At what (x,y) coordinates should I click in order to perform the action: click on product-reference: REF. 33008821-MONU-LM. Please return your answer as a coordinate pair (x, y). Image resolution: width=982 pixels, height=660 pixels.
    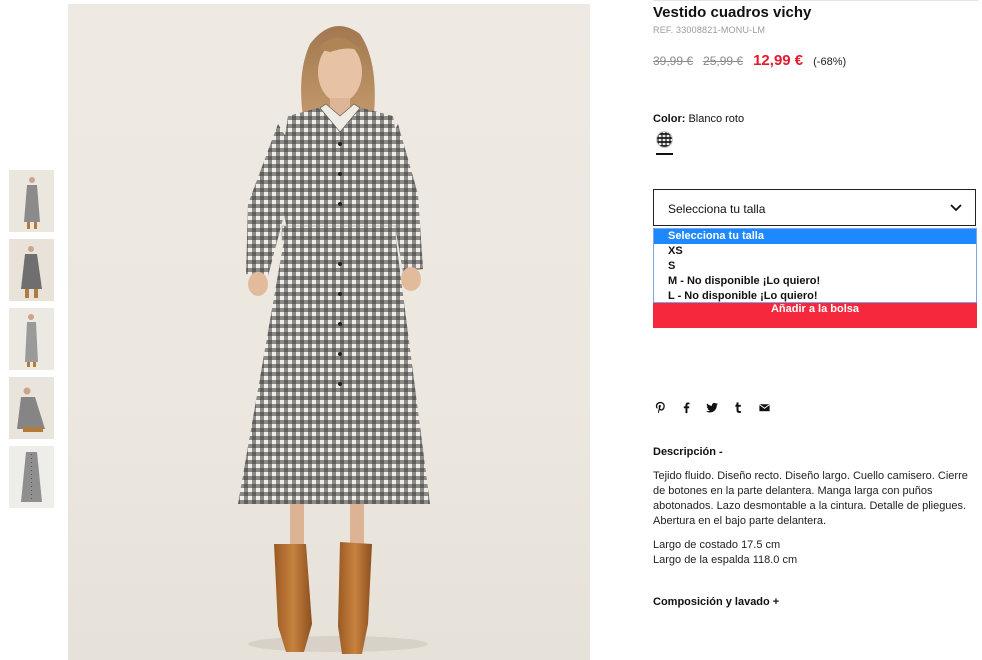
    Looking at the image, I should click on (709, 30).